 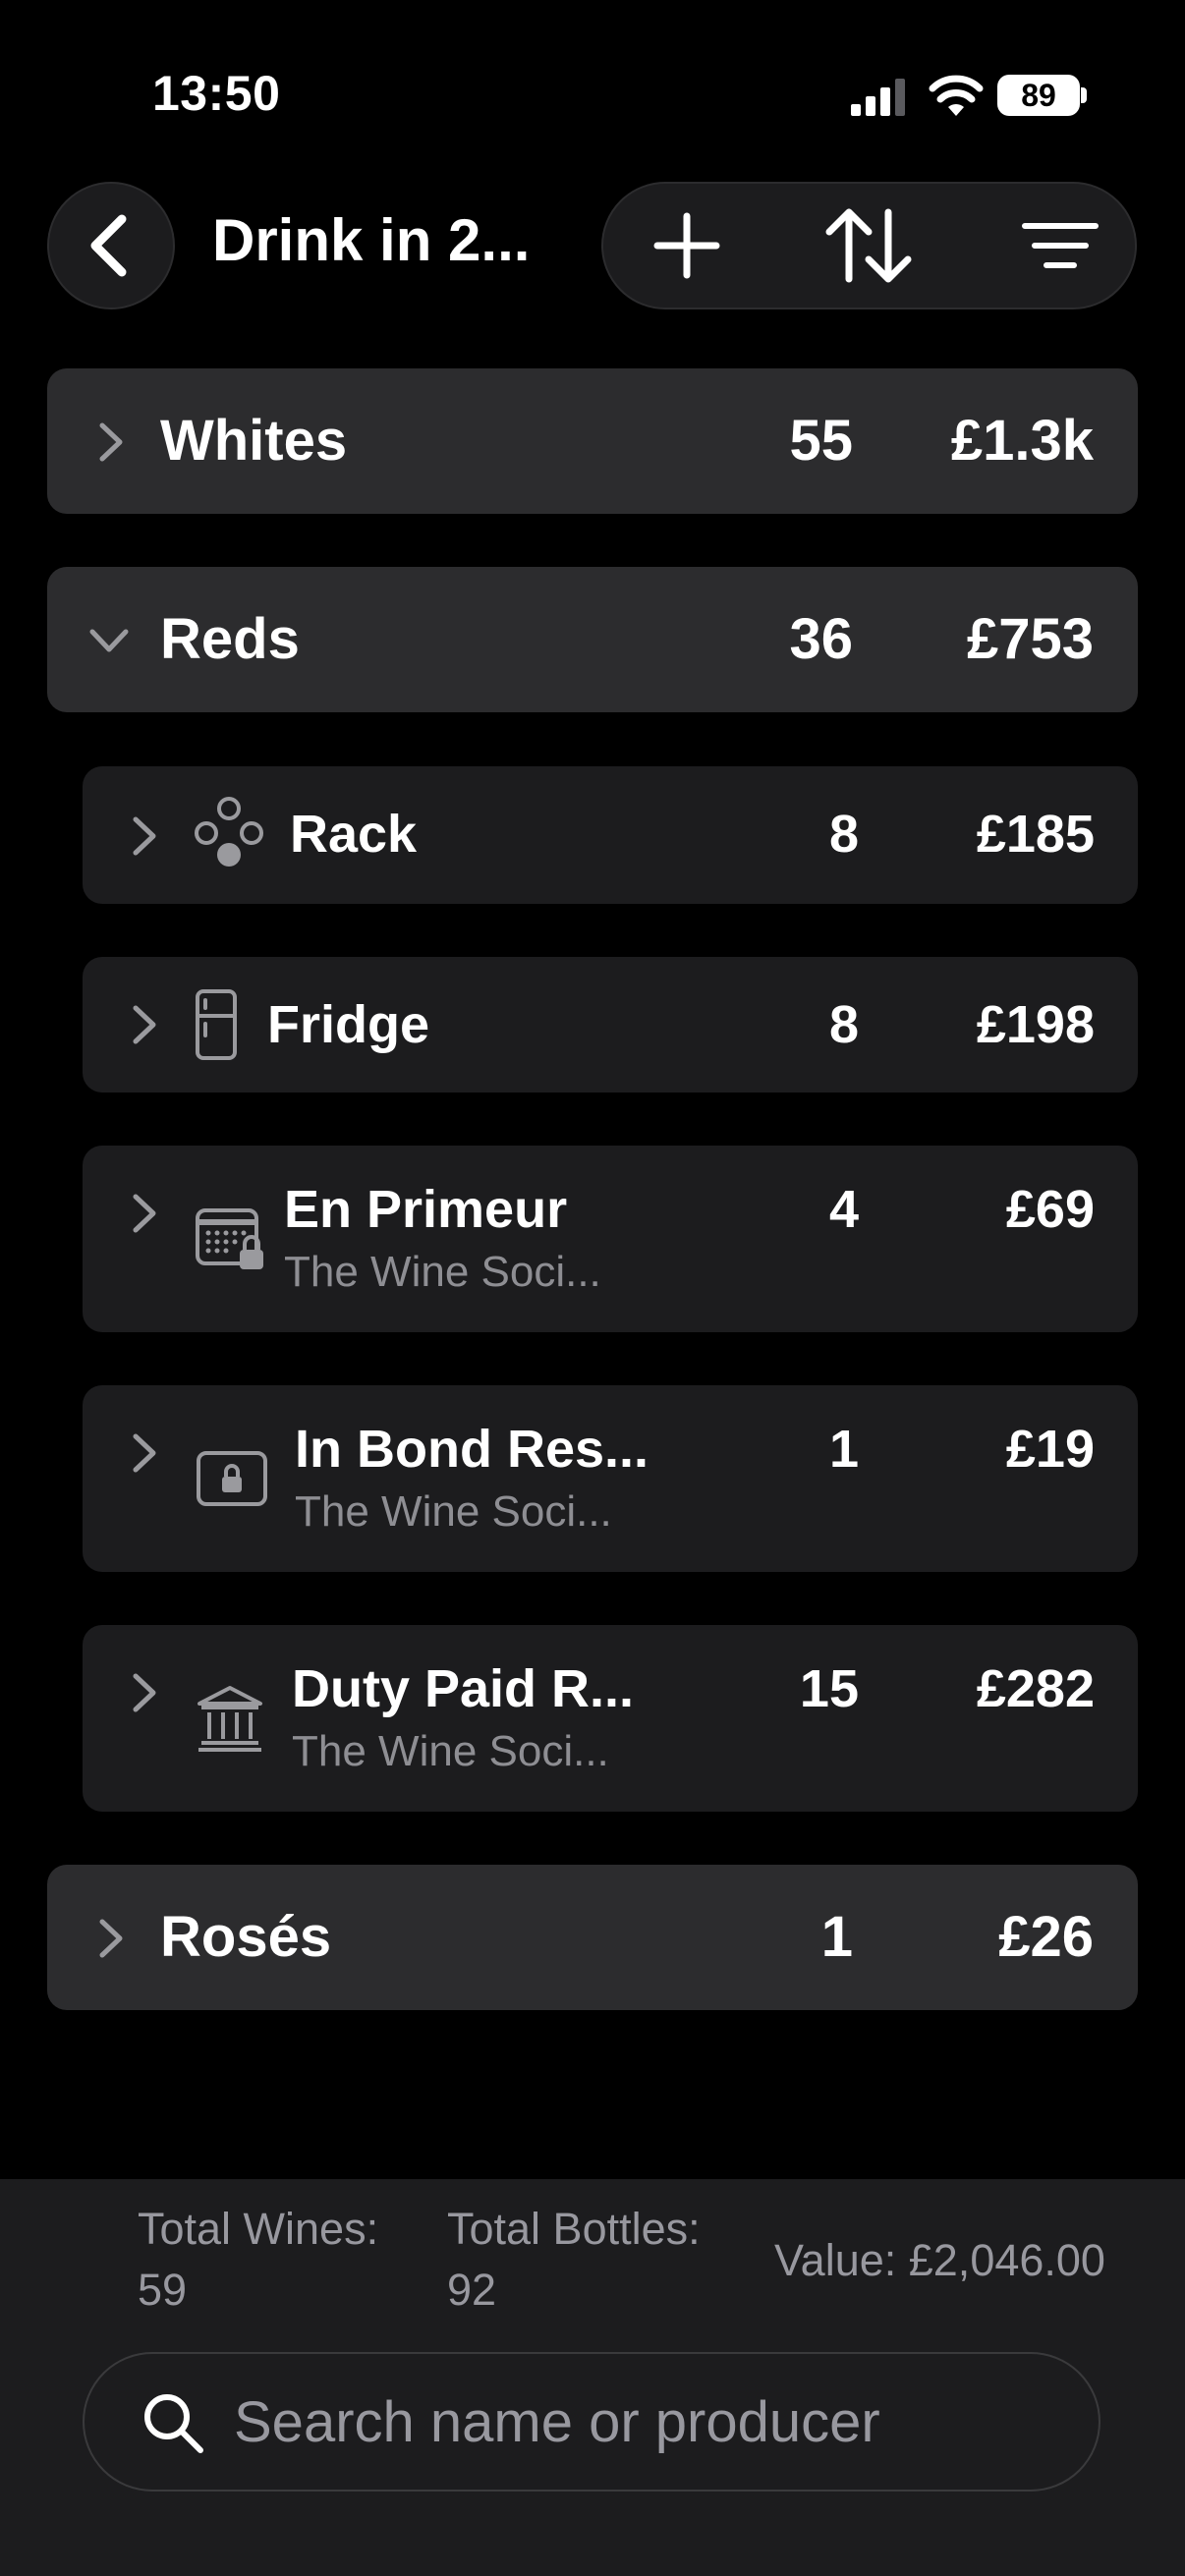 What do you see at coordinates (108, 245) in the screenshot?
I see `chevron-left-icon` at bounding box center [108, 245].